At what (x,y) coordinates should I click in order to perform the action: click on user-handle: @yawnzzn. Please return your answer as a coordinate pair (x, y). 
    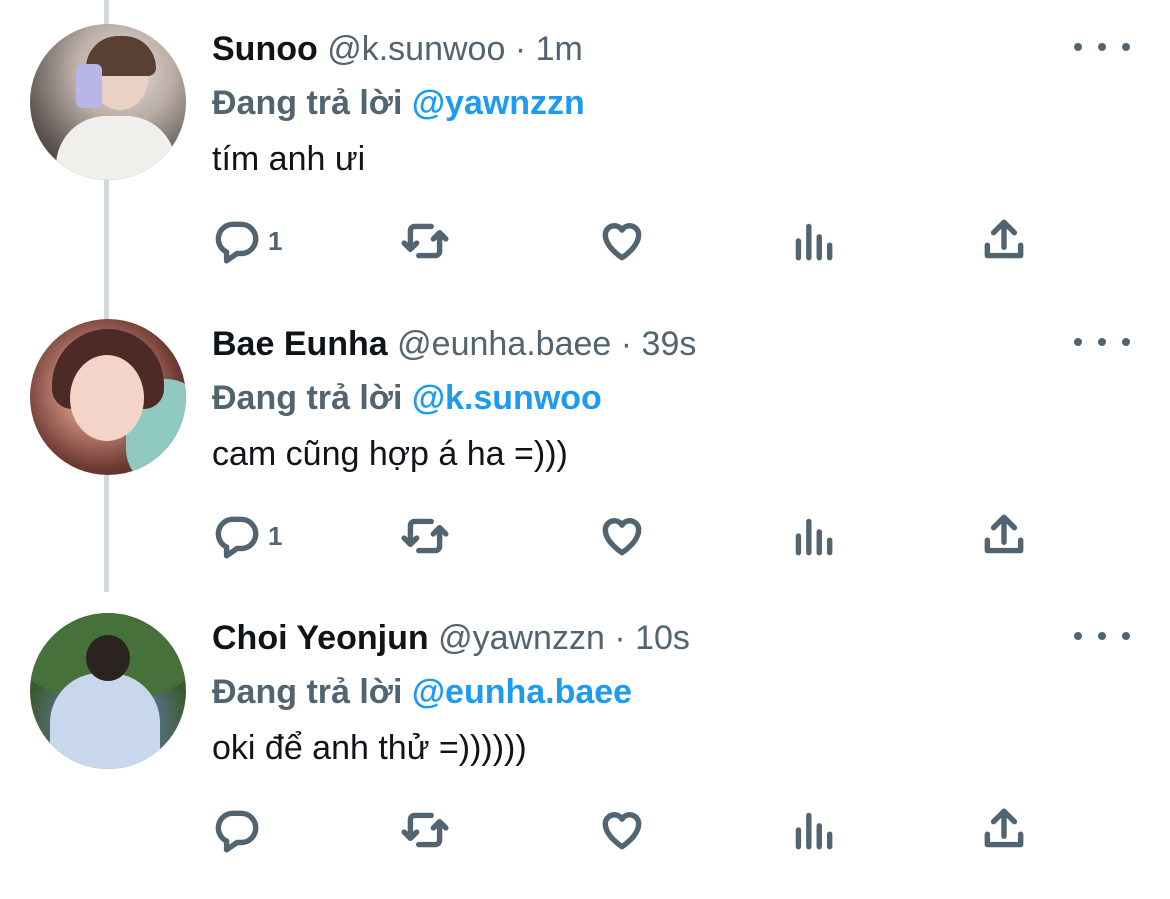
    Looking at the image, I should click on (521, 638).